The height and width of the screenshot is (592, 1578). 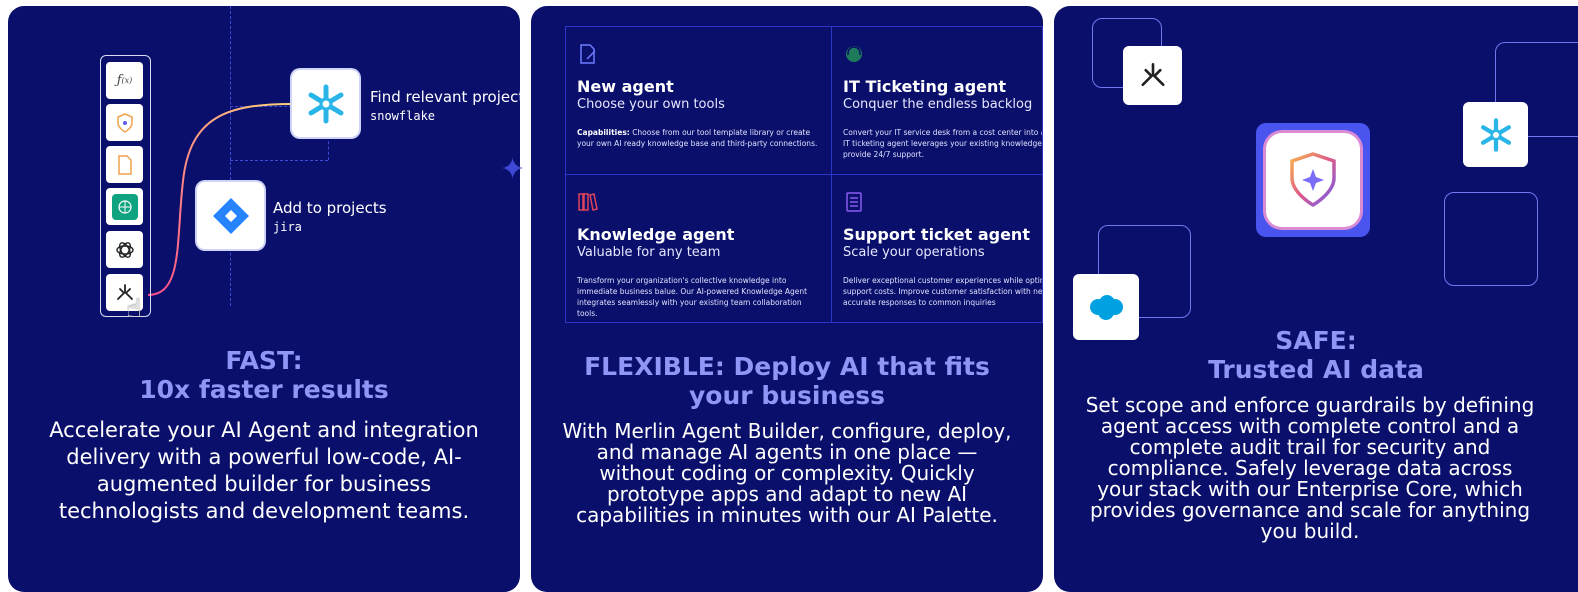 I want to click on agent-name: Support ticket agent, so click(x=936, y=234).